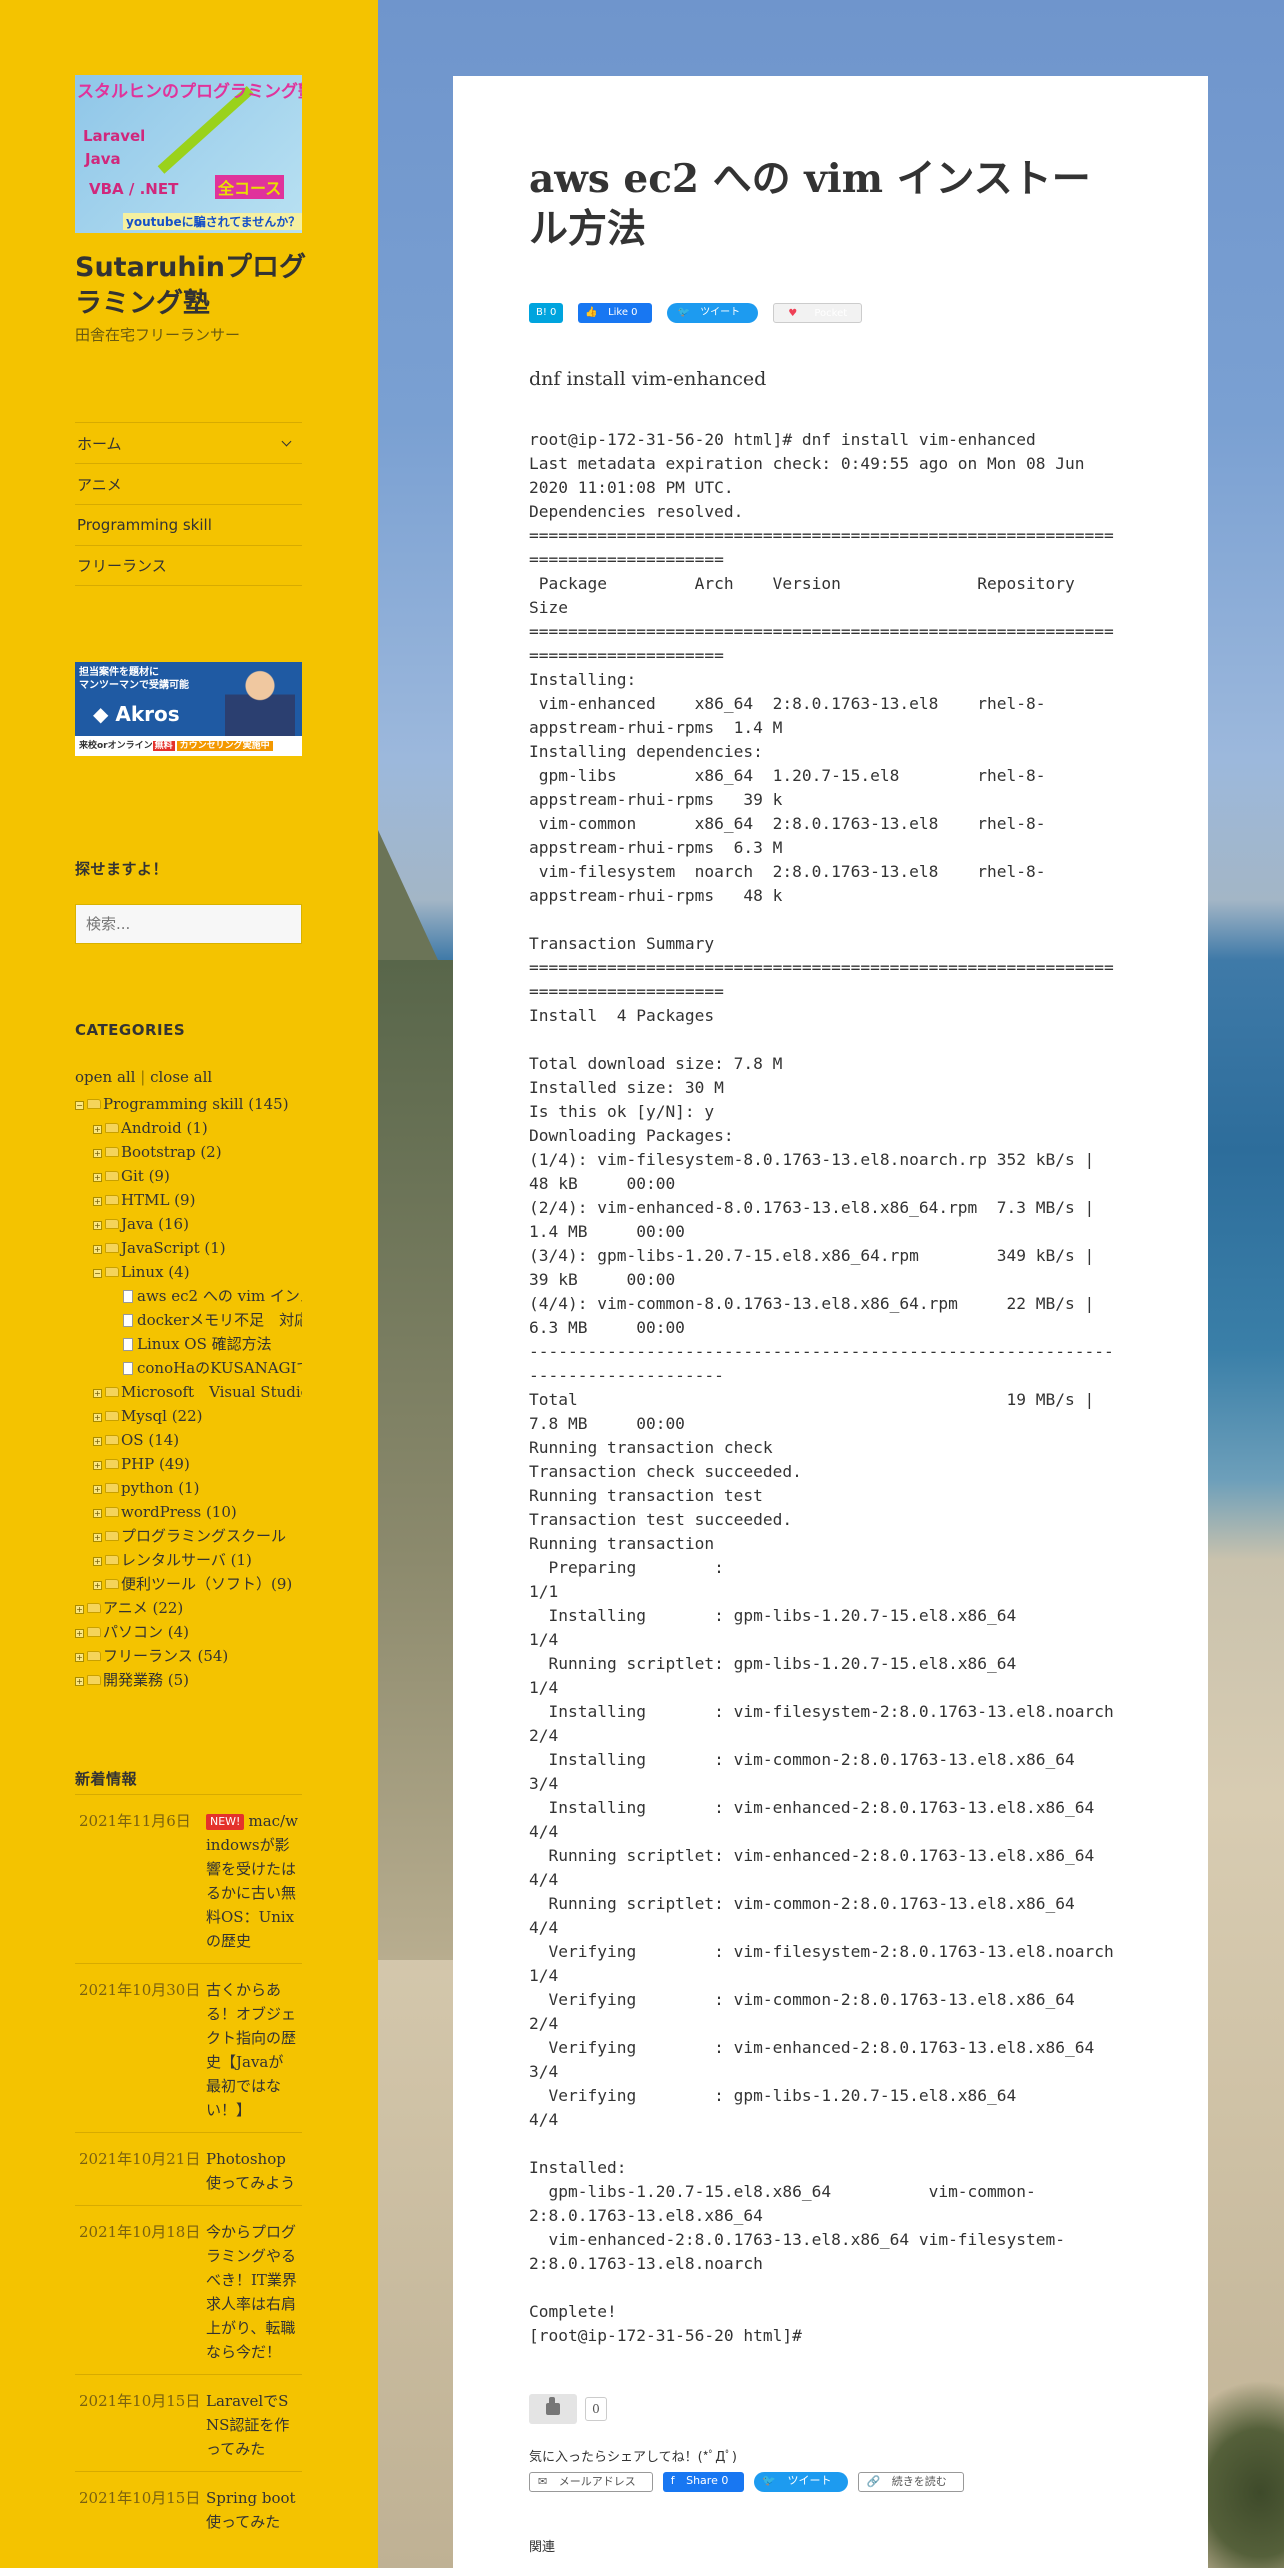  Describe the element at coordinates (252, 2050) in the screenshot. I see `news-title-link: 古くからある！オブジェクト指向の歴史【Javaが最初ではない！】` at that location.